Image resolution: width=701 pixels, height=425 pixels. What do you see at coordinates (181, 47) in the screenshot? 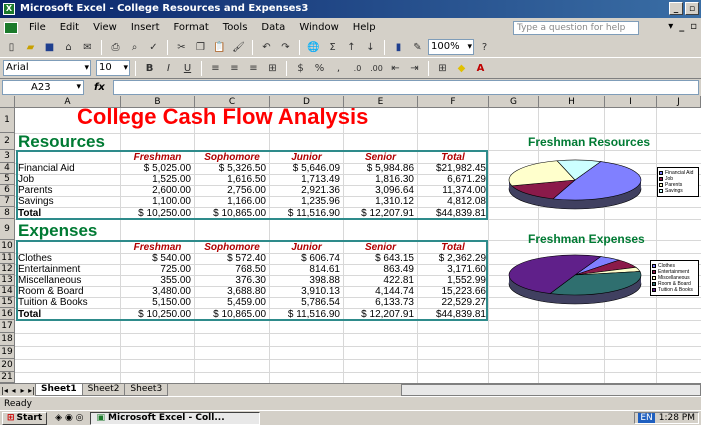
I see `cut-icon: ✂` at bounding box center [181, 47].